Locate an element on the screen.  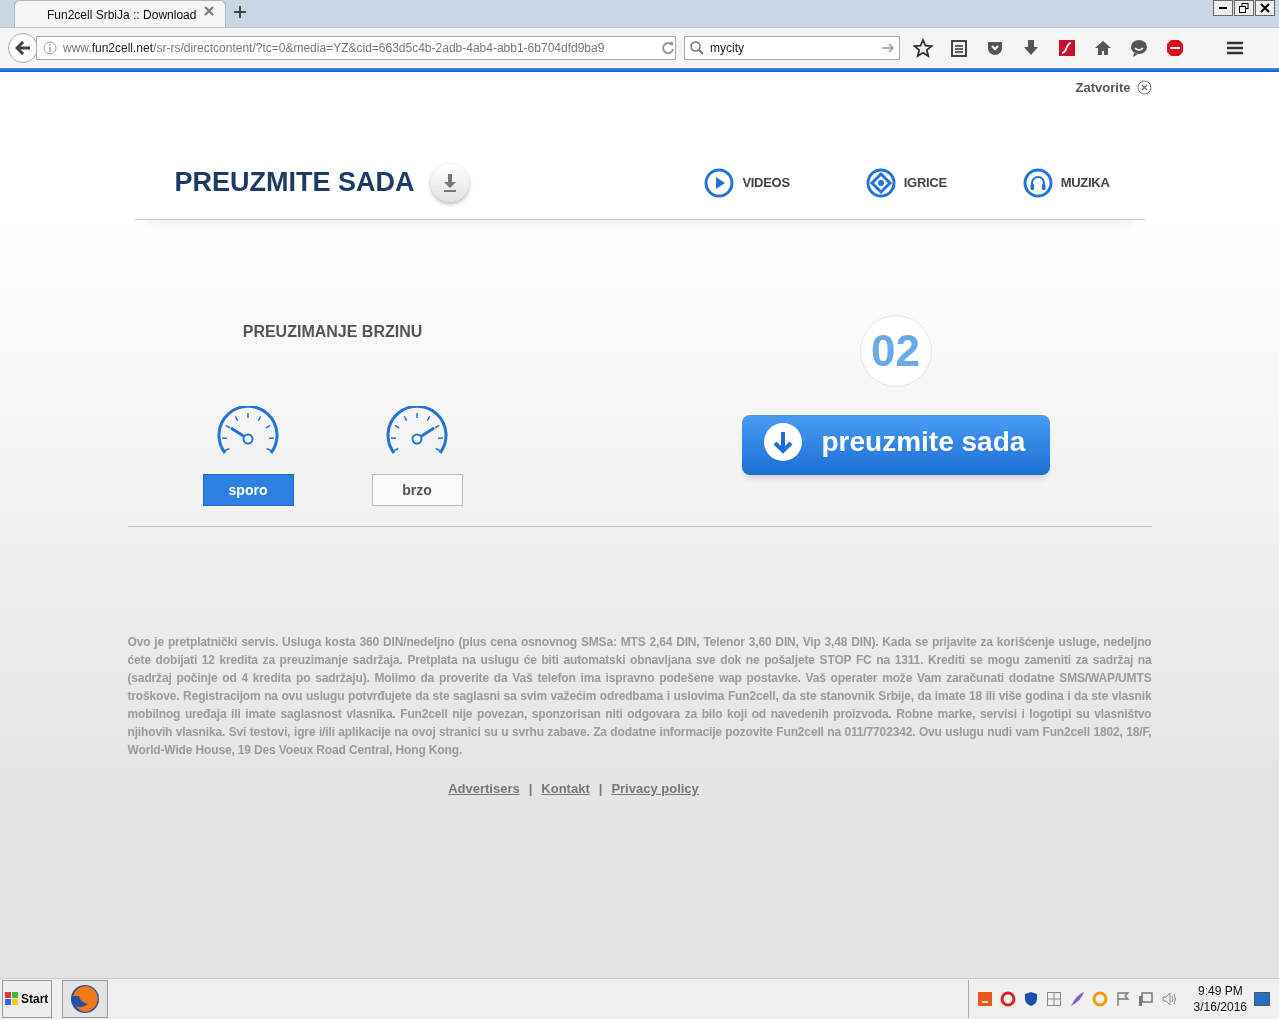
nav-link: MUZIKA is located at coordinates (1066, 182).